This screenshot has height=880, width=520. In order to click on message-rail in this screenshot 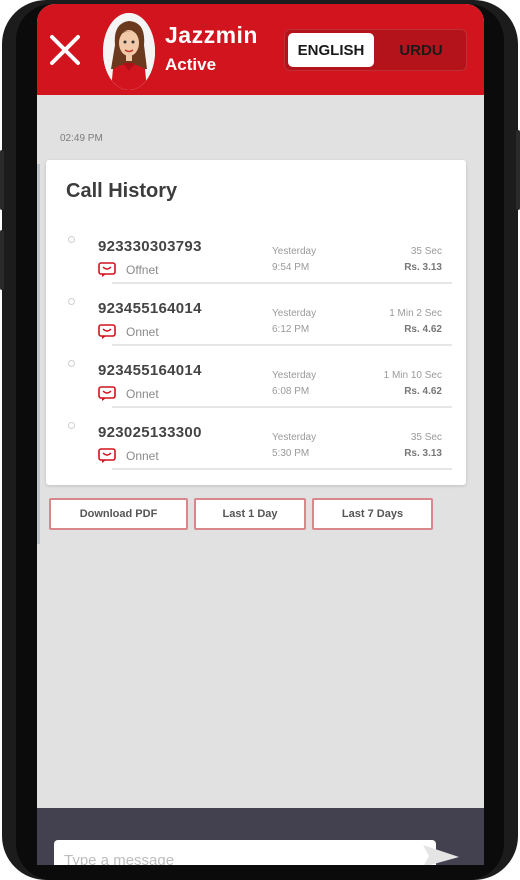, I will do `click(38, 354)`.